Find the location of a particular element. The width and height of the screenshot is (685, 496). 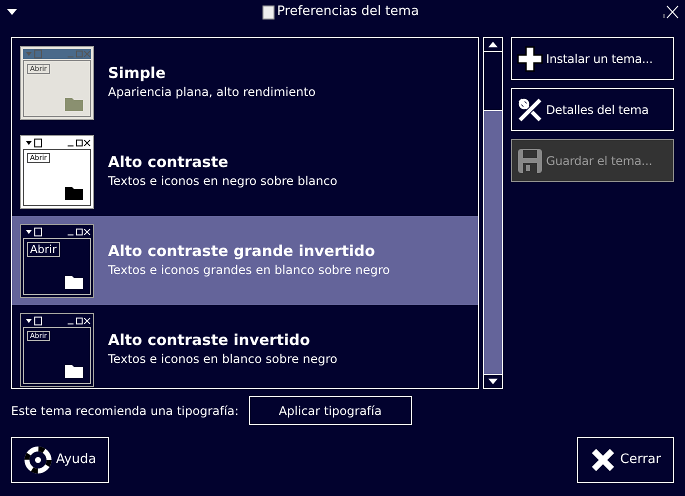

theme-item: Abrir Alto contraste grande invertido Textos e iconos grandes en blanco sobre negro is located at coordinates (245, 260).